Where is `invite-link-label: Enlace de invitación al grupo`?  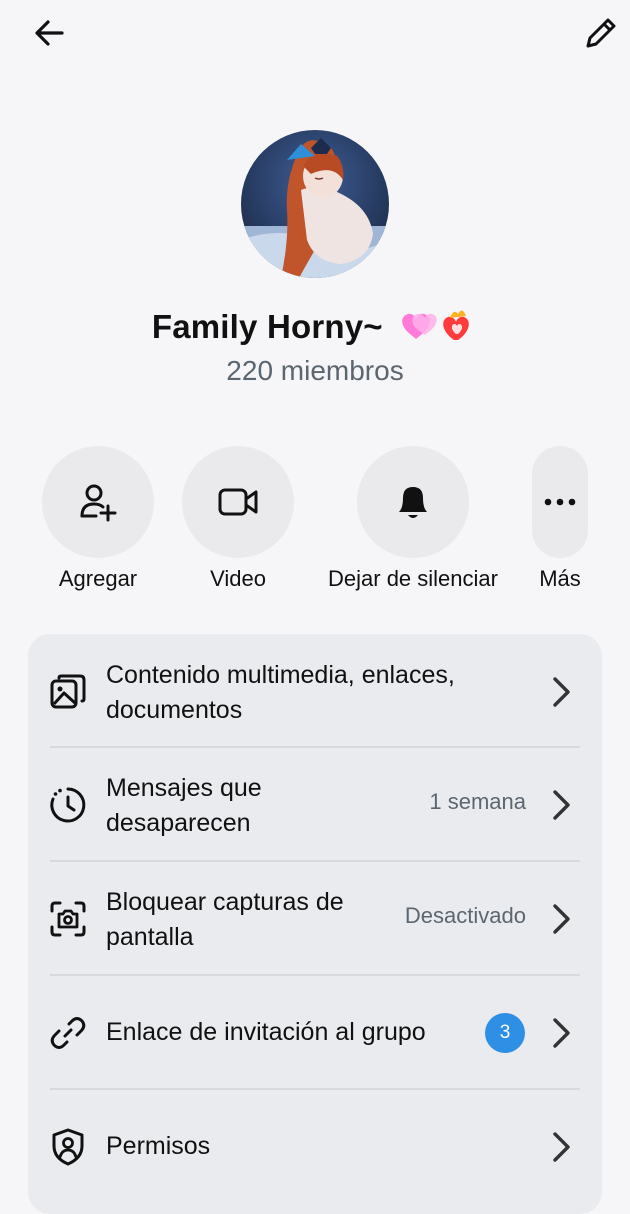 invite-link-label: Enlace de invitación al grupo is located at coordinates (266, 1032).